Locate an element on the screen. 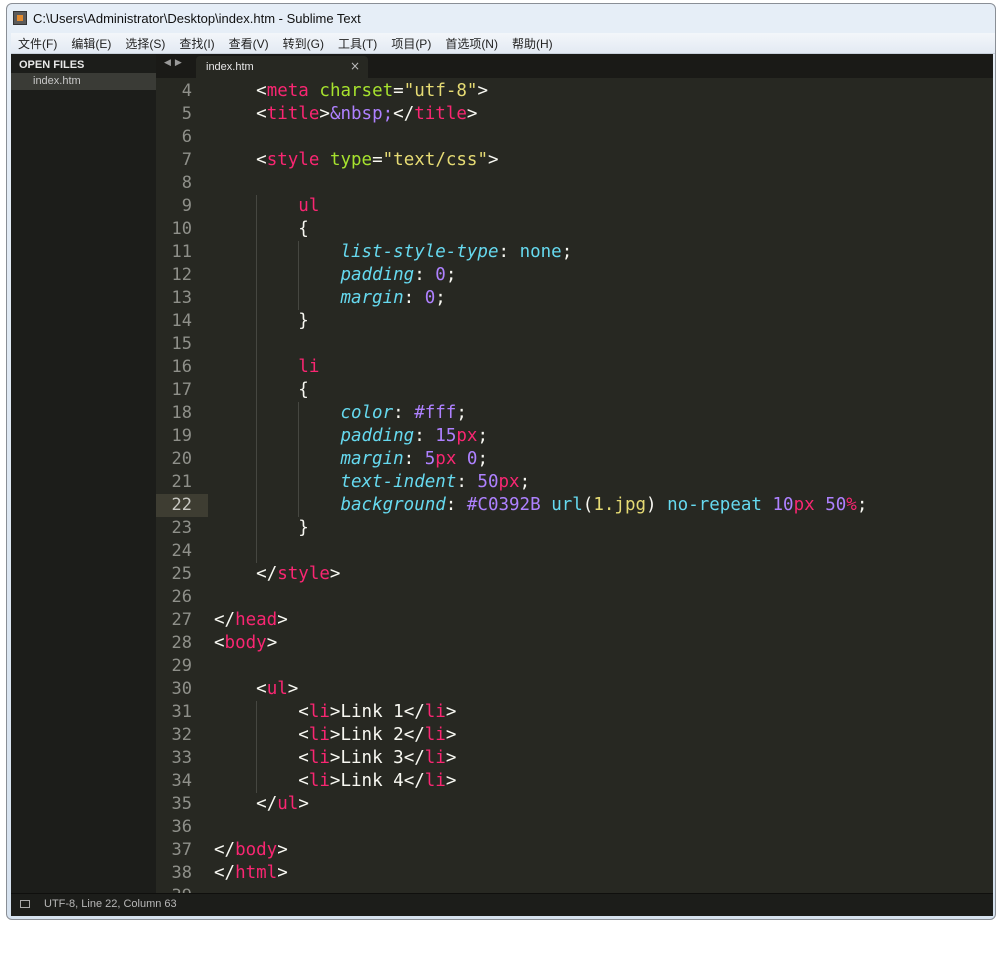 Image resolution: width=999 pixels, height=953 pixels. menu-item-9: 帮助(H) is located at coordinates (532, 43).